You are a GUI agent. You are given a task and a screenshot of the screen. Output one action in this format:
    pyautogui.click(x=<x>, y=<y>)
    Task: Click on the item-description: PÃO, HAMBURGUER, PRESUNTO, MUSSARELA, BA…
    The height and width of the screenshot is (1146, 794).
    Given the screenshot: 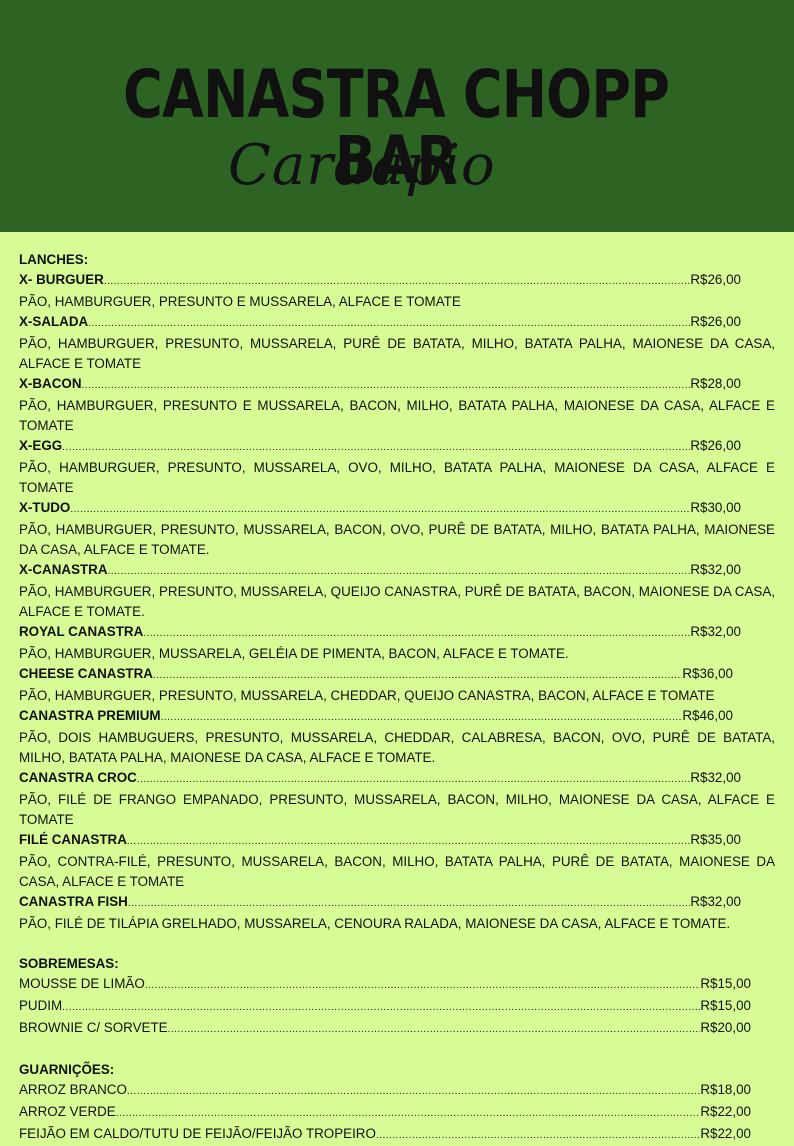 What is the action you would take?
    pyautogui.click(x=397, y=539)
    